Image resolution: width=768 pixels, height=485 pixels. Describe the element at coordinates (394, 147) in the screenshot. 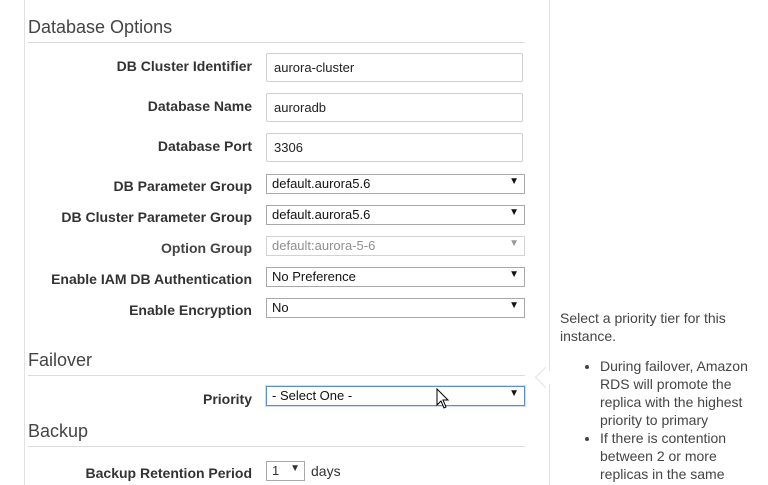

I see `database-port-input` at that location.